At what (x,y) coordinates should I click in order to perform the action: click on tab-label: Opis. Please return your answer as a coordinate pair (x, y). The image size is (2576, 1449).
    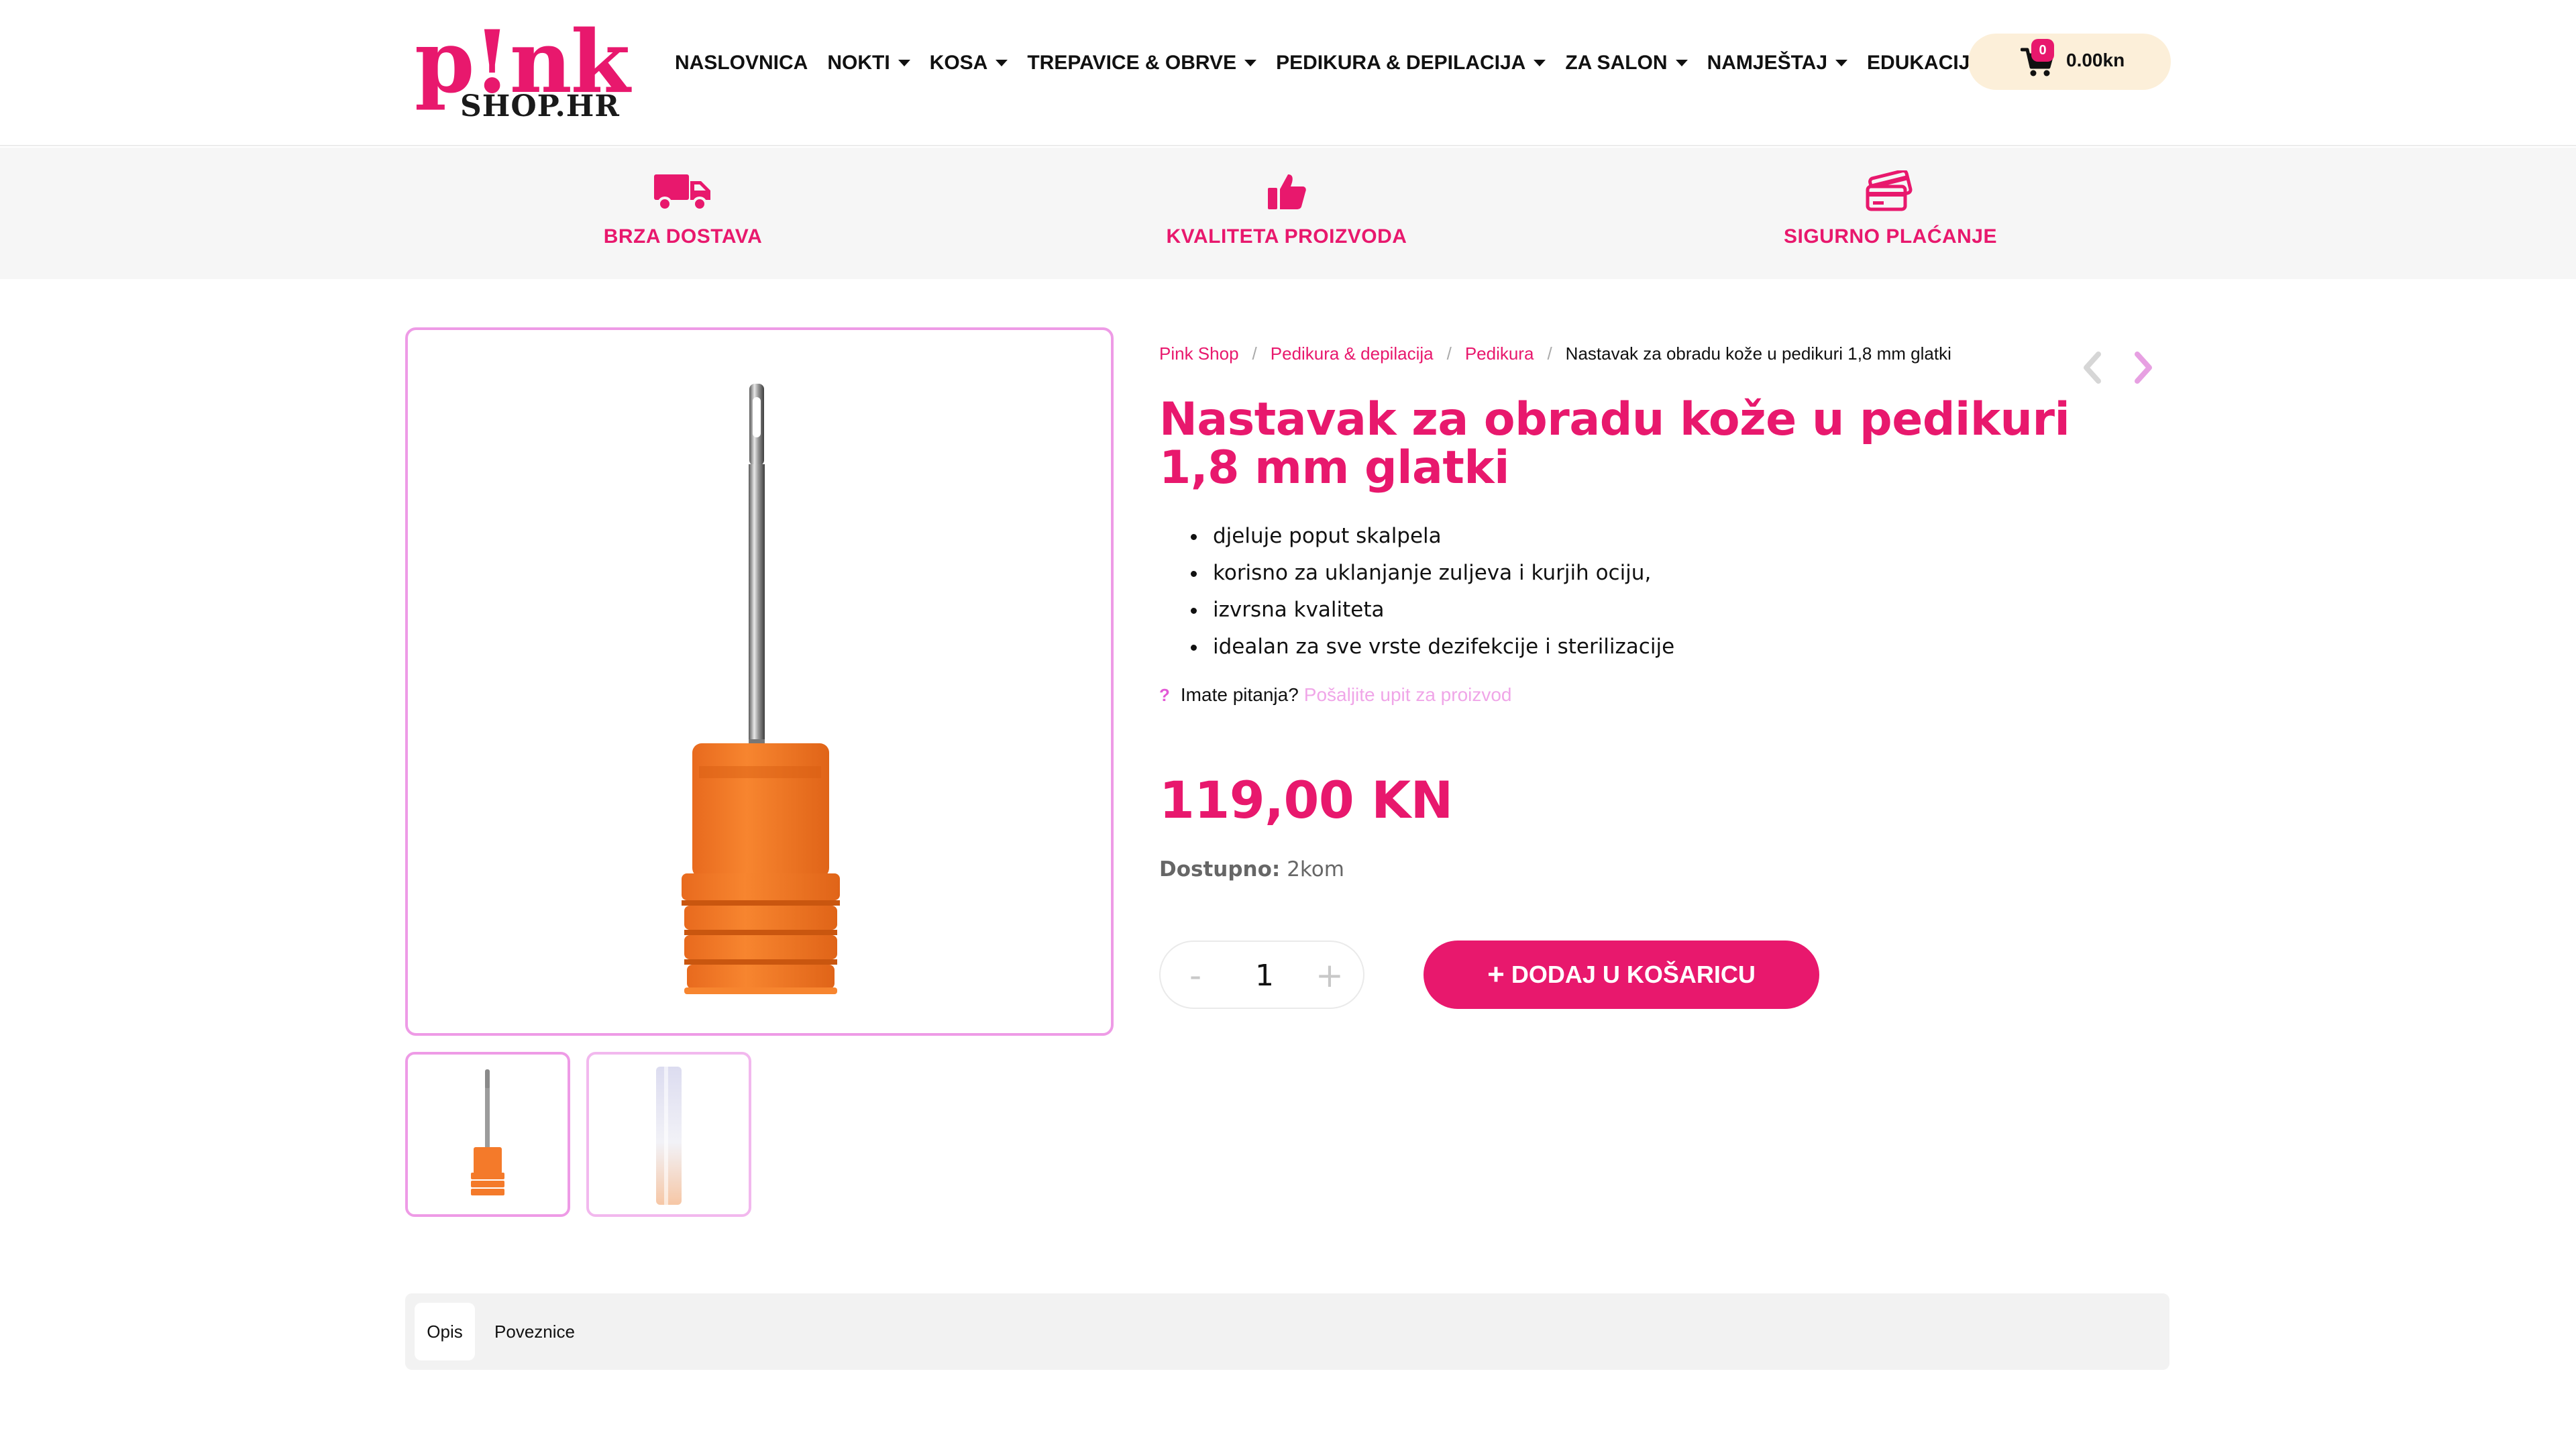
    Looking at the image, I should click on (445, 1331).